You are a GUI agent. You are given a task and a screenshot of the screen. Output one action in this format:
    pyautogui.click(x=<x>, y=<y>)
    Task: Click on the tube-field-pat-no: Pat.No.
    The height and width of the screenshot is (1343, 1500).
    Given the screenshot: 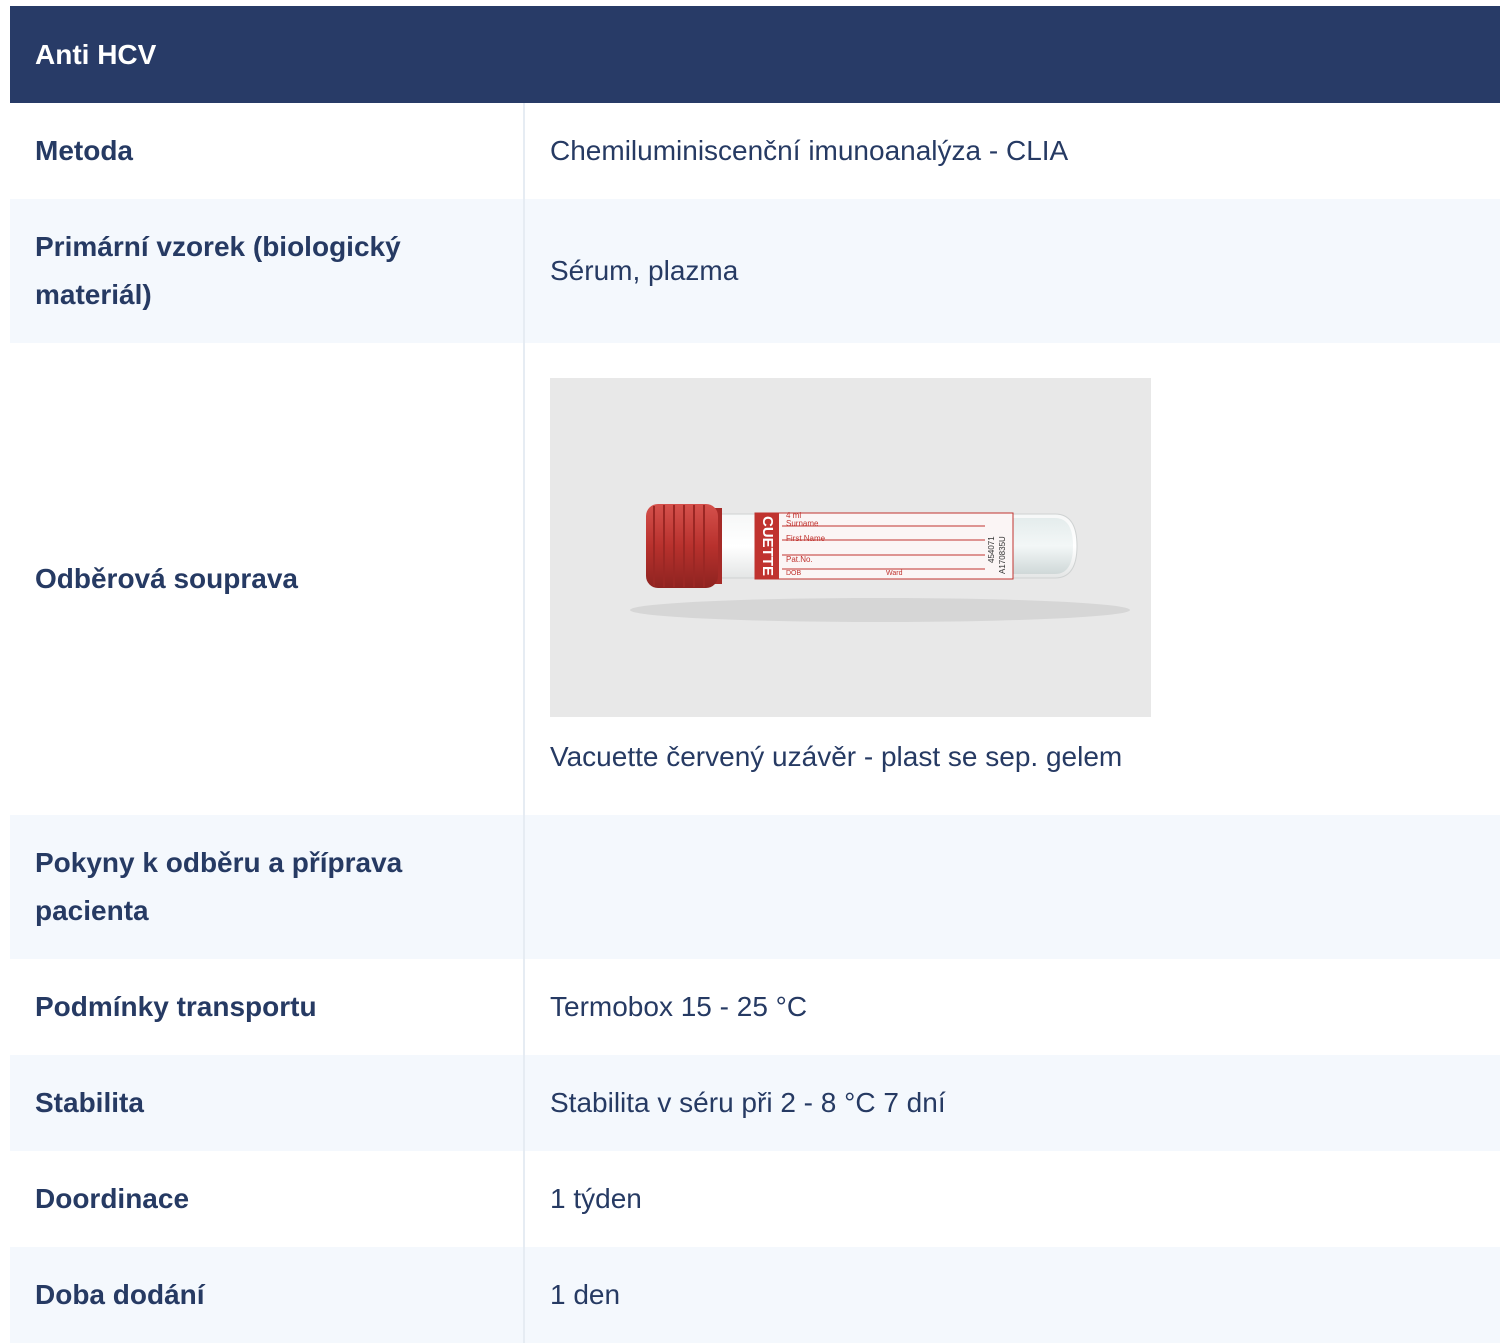 What is the action you would take?
    pyautogui.click(x=799, y=559)
    